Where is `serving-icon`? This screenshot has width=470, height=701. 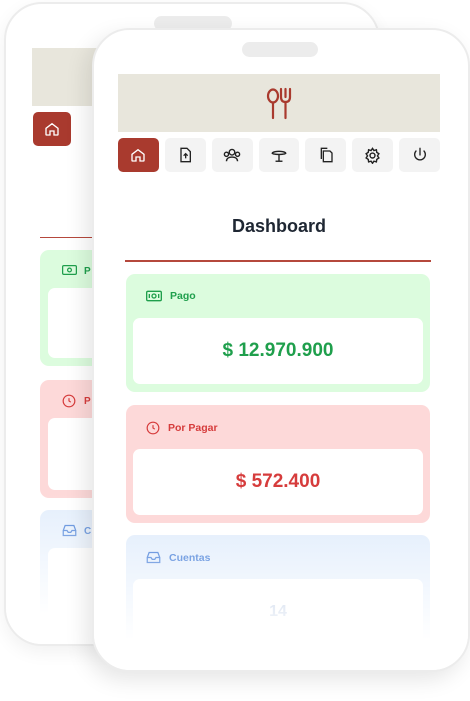
serving-icon is located at coordinates (279, 156).